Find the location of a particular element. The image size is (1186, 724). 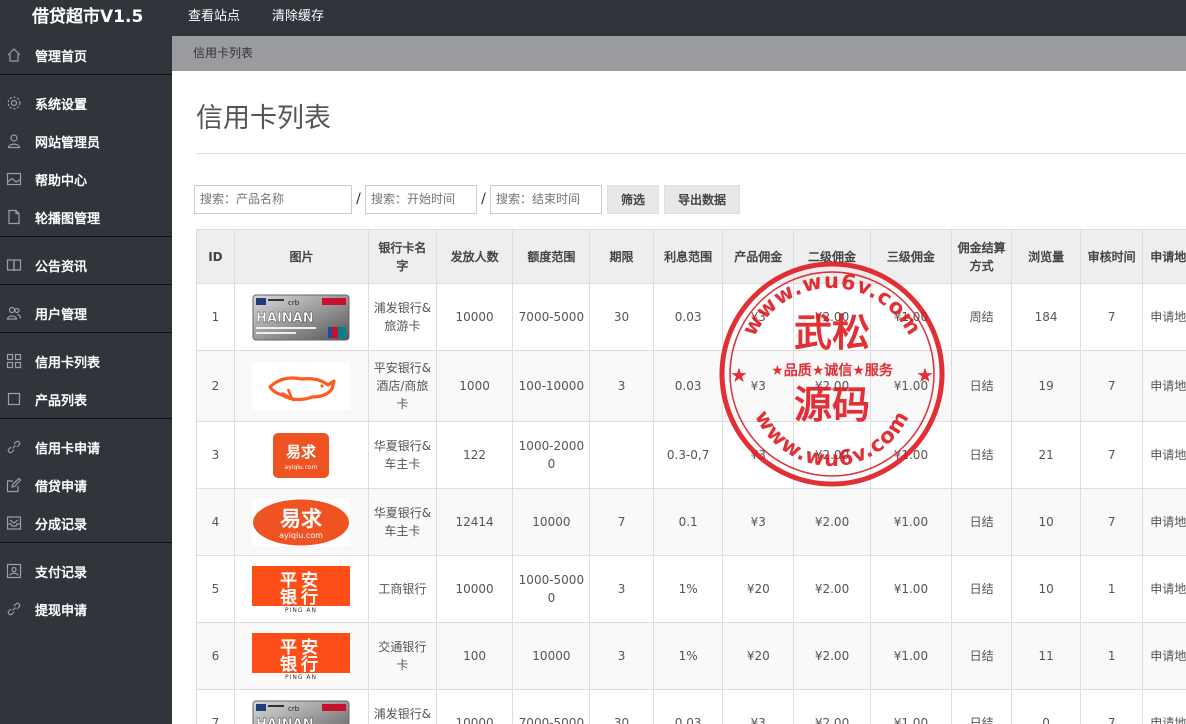

breadcrumb: 信用卡列表 is located at coordinates (679, 53).